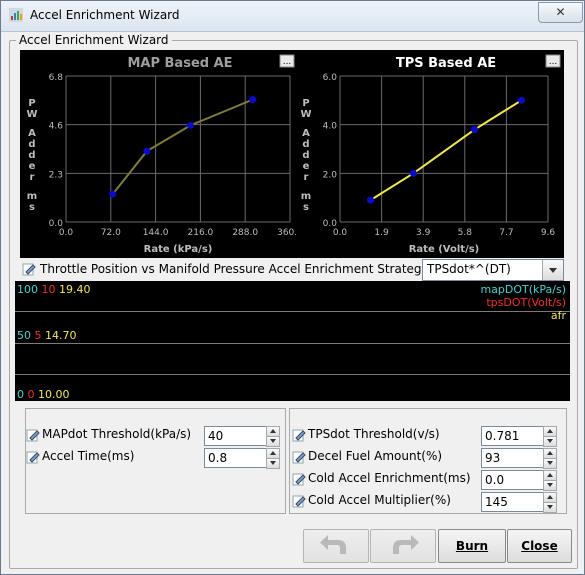 Image resolution: width=585 pixels, height=575 pixels. Describe the element at coordinates (512, 458) in the screenshot. I see `param-value-input: 93` at that location.